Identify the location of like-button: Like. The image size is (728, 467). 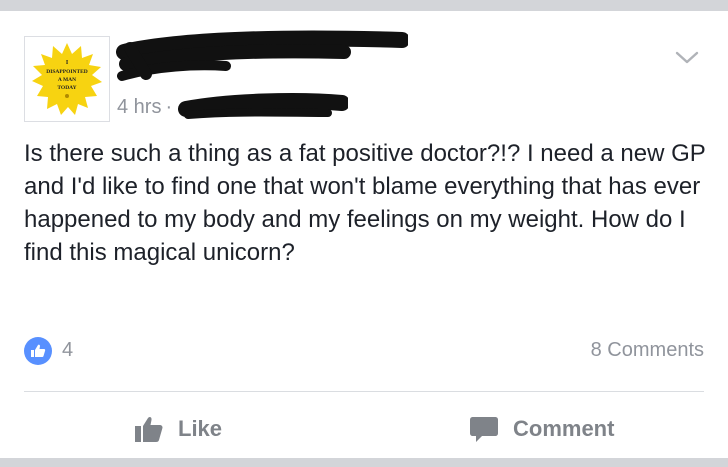
(178, 429).